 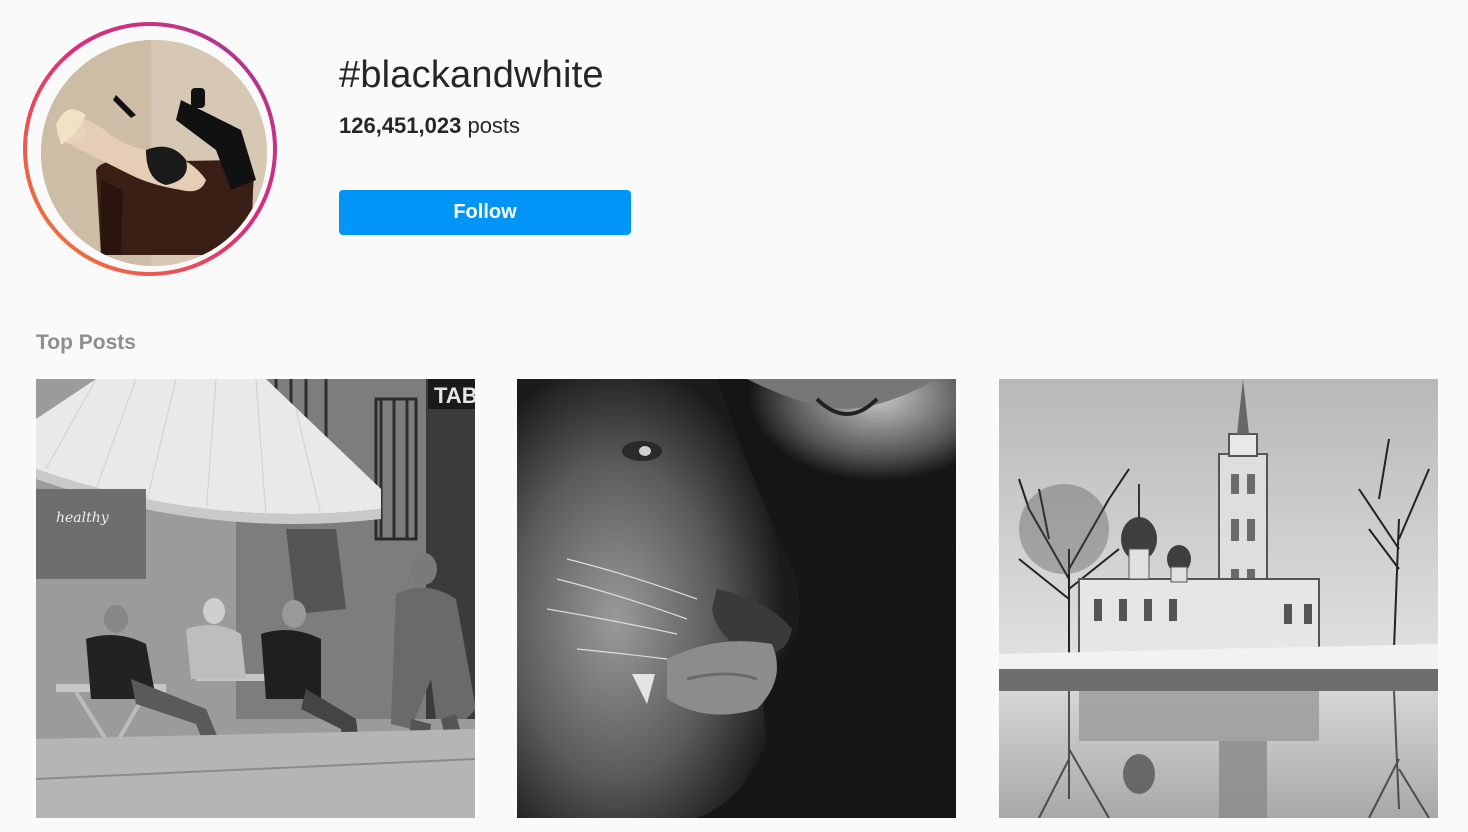 I want to click on healthy-sign: healthy, so click(x=83, y=518).